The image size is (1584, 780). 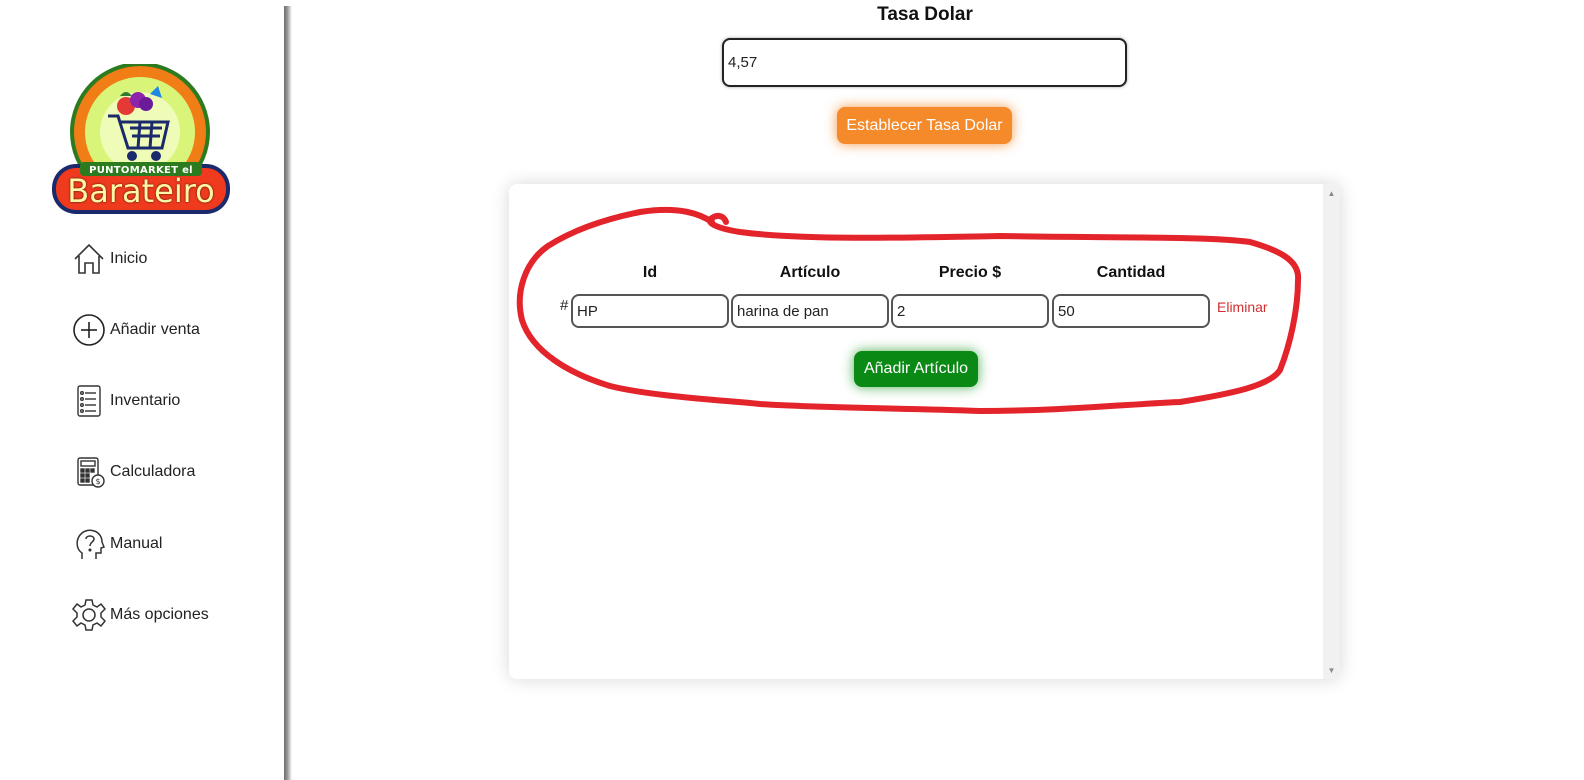 I want to click on plus-circle-icon, so click(x=89, y=330).